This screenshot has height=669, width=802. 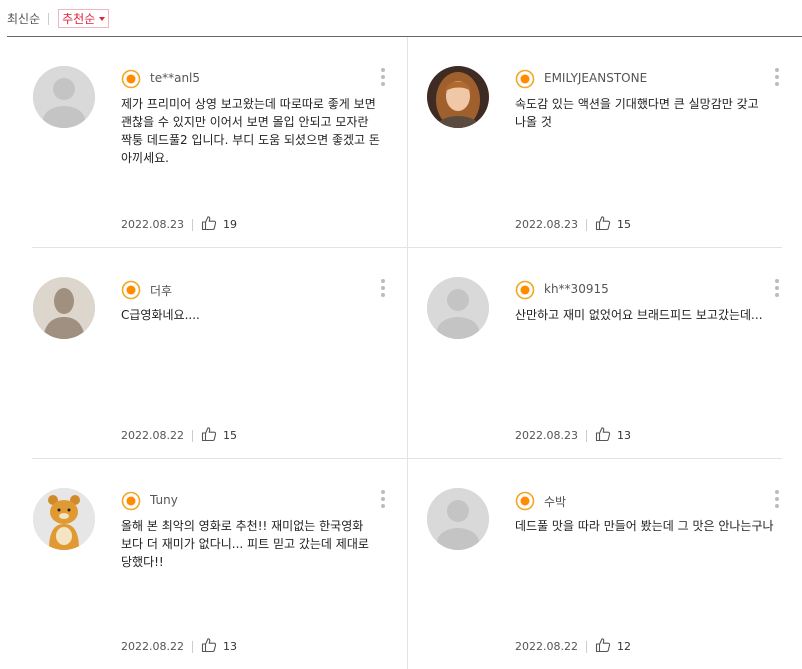 What do you see at coordinates (64, 308) in the screenshot?
I see `silhouette-avatar` at bounding box center [64, 308].